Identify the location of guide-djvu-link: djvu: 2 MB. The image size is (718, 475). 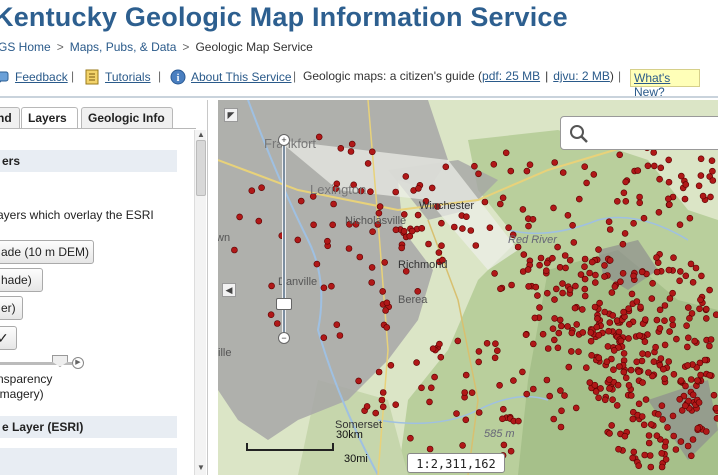
(581, 76).